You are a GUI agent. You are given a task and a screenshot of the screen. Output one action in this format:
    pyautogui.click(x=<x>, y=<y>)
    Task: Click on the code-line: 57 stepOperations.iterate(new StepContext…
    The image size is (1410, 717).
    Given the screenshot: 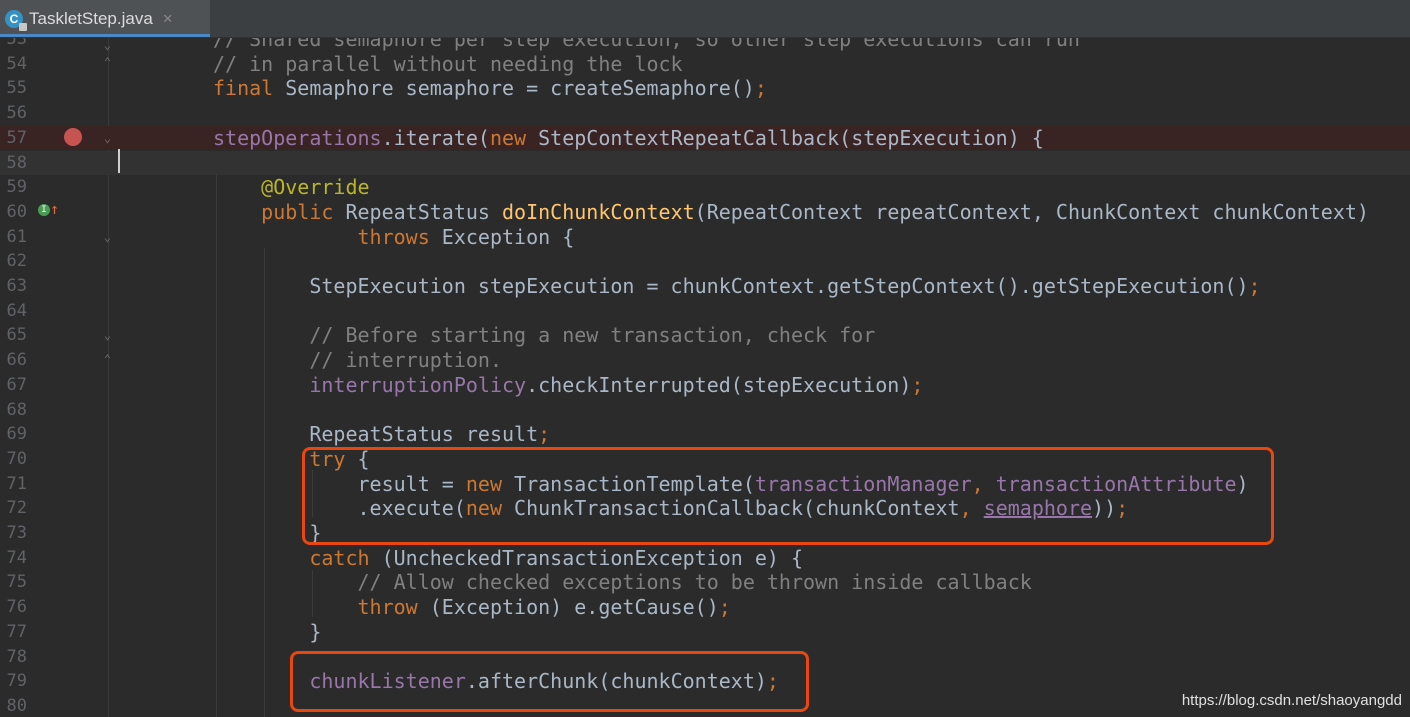 What is the action you would take?
    pyautogui.click(x=705, y=138)
    